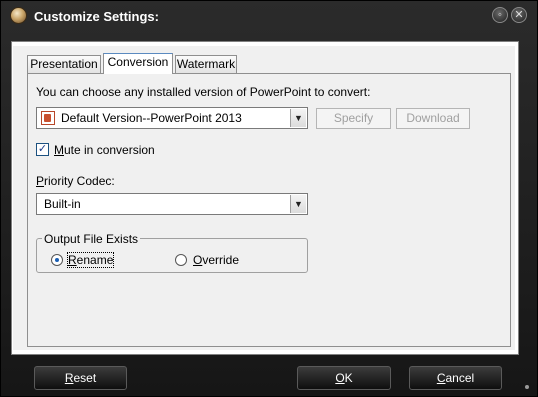 The image size is (538, 397). What do you see at coordinates (221, 260) in the screenshot?
I see `override-text: verride` at bounding box center [221, 260].